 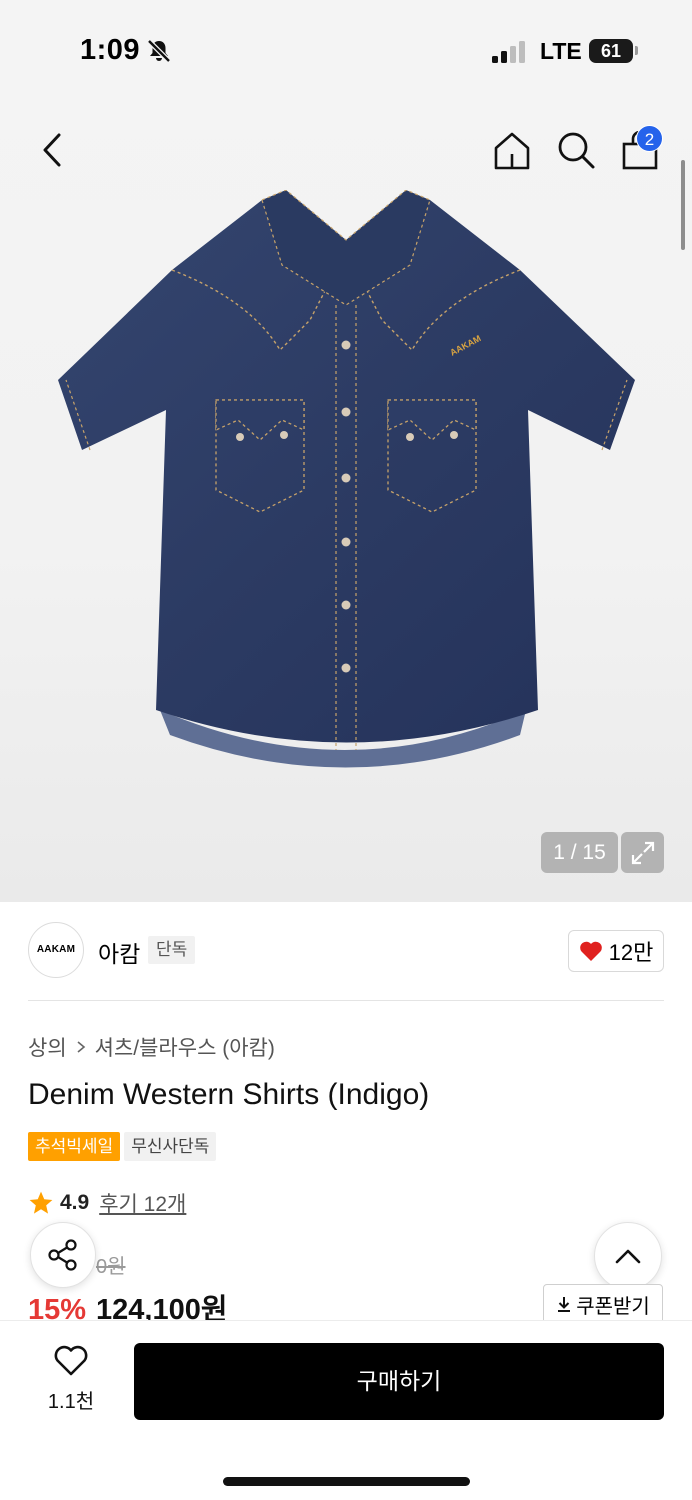 What do you see at coordinates (346, 951) in the screenshot?
I see `brand-row: AAKAM 아캄 단독 12만` at bounding box center [346, 951].